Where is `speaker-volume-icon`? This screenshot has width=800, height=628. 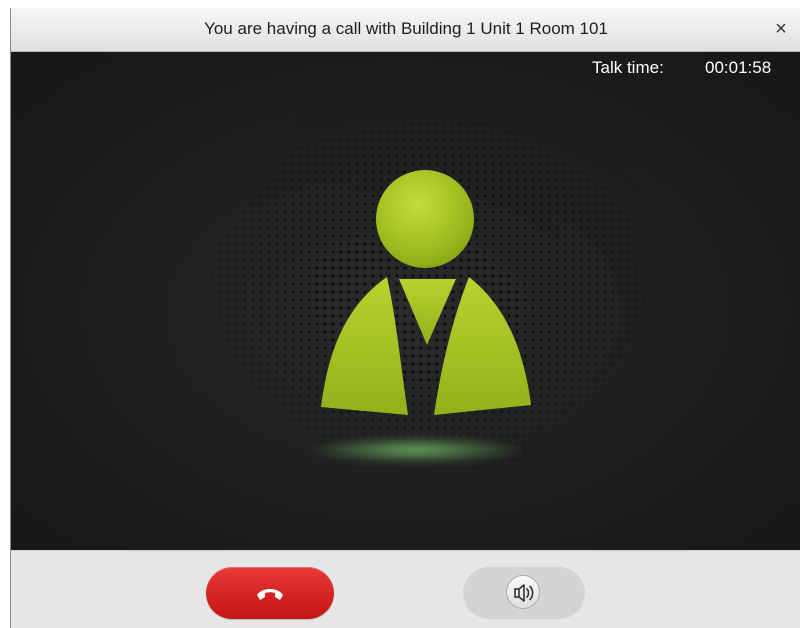
speaker-volume-icon is located at coordinates (524, 593).